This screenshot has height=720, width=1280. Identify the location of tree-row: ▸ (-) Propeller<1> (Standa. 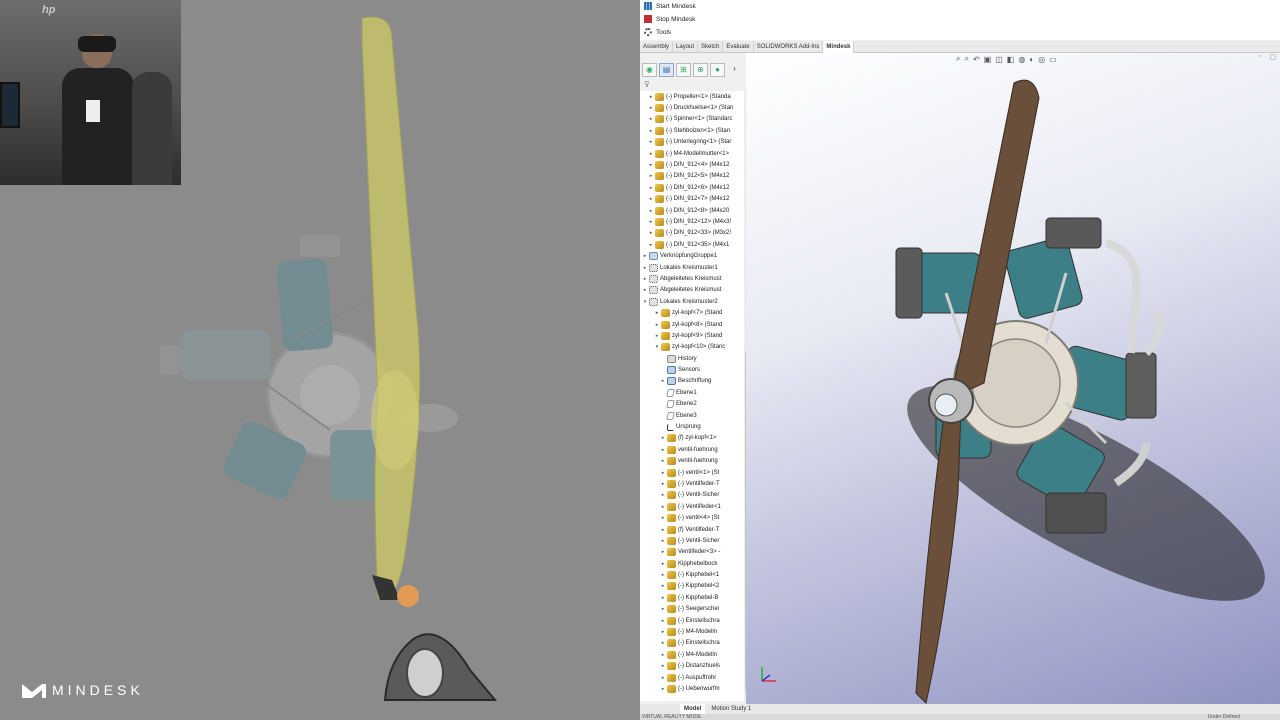
(692, 96).